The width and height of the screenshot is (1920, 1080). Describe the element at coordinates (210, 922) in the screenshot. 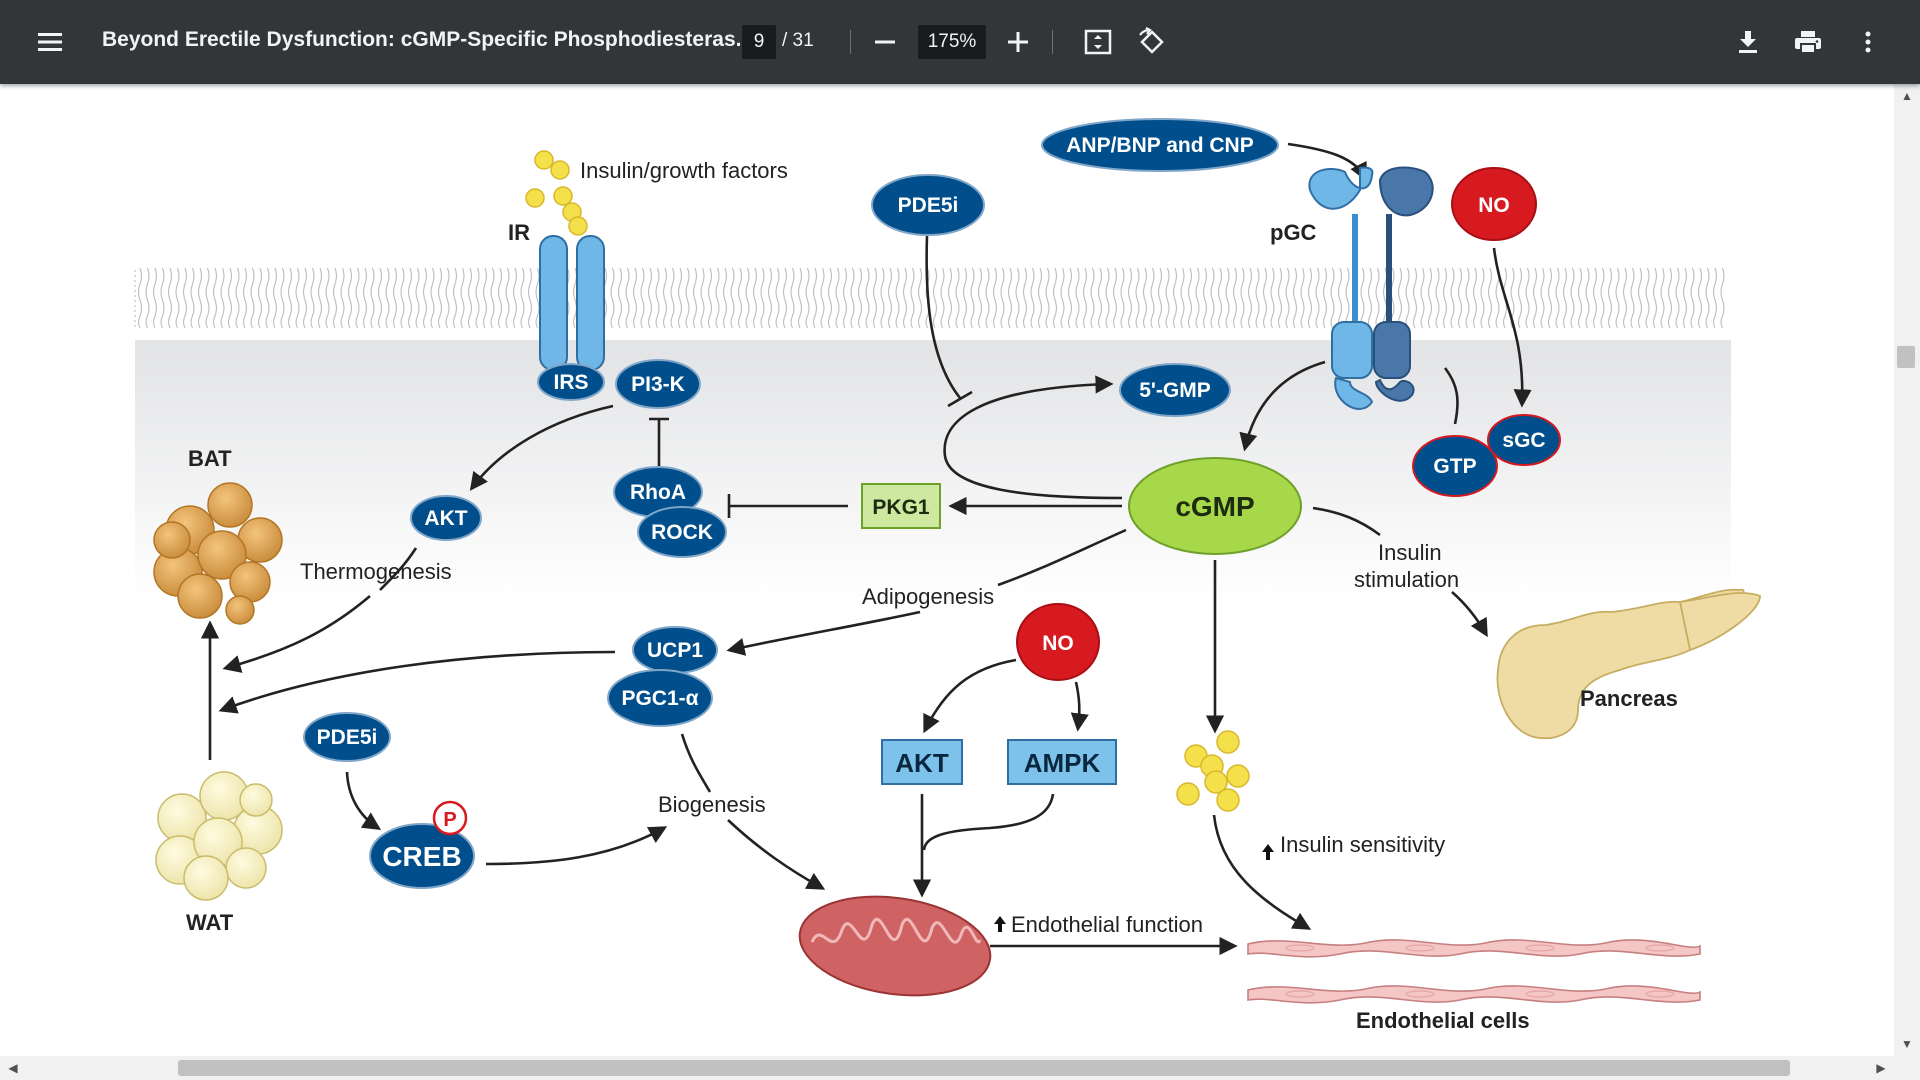

I see `label-wat: WAT` at that location.